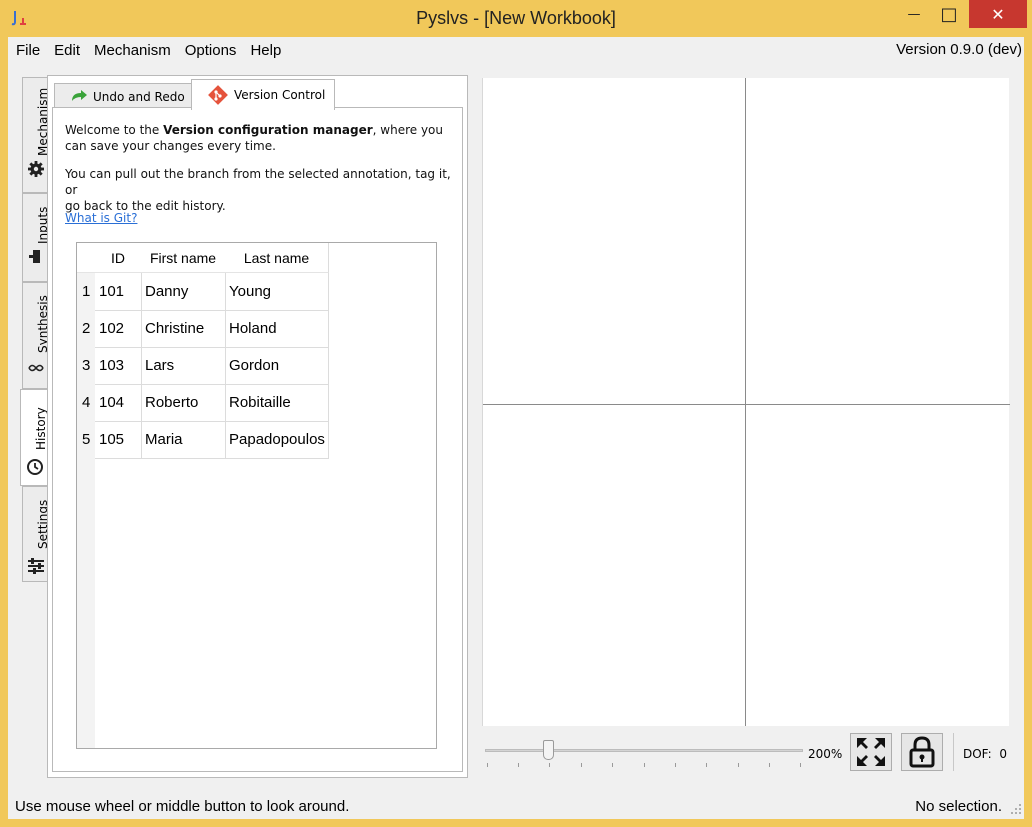 This screenshot has width=1032, height=827. Describe the element at coordinates (111, 439) in the screenshot. I see `cell-id: 105` at that location.